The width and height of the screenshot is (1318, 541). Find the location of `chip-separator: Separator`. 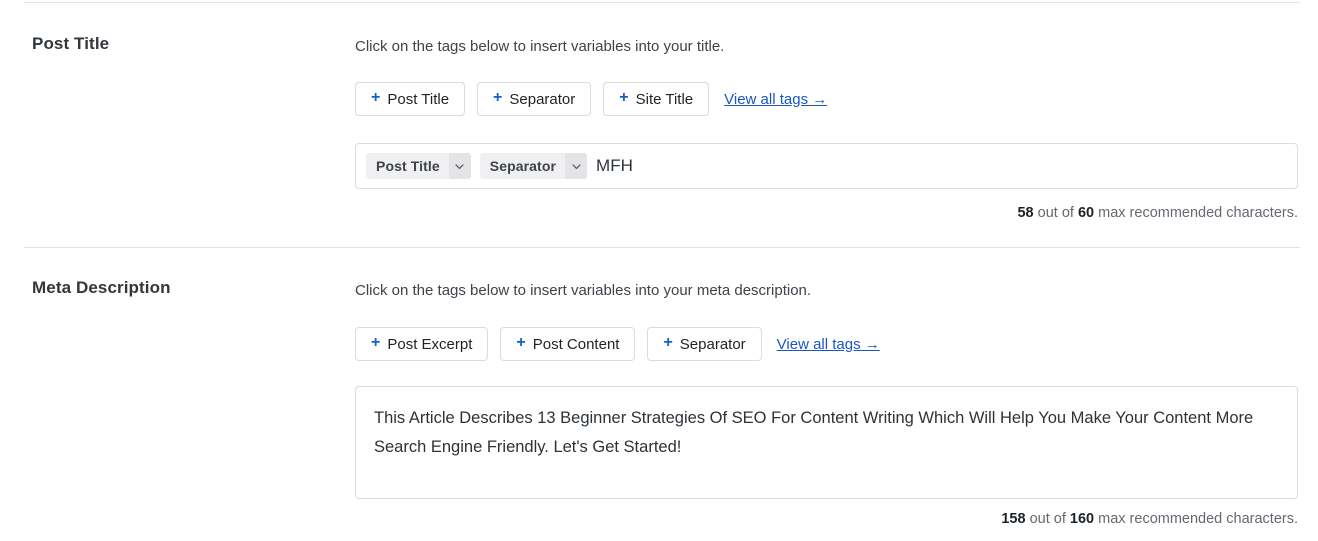

chip-separator: Separator is located at coordinates (533, 166).